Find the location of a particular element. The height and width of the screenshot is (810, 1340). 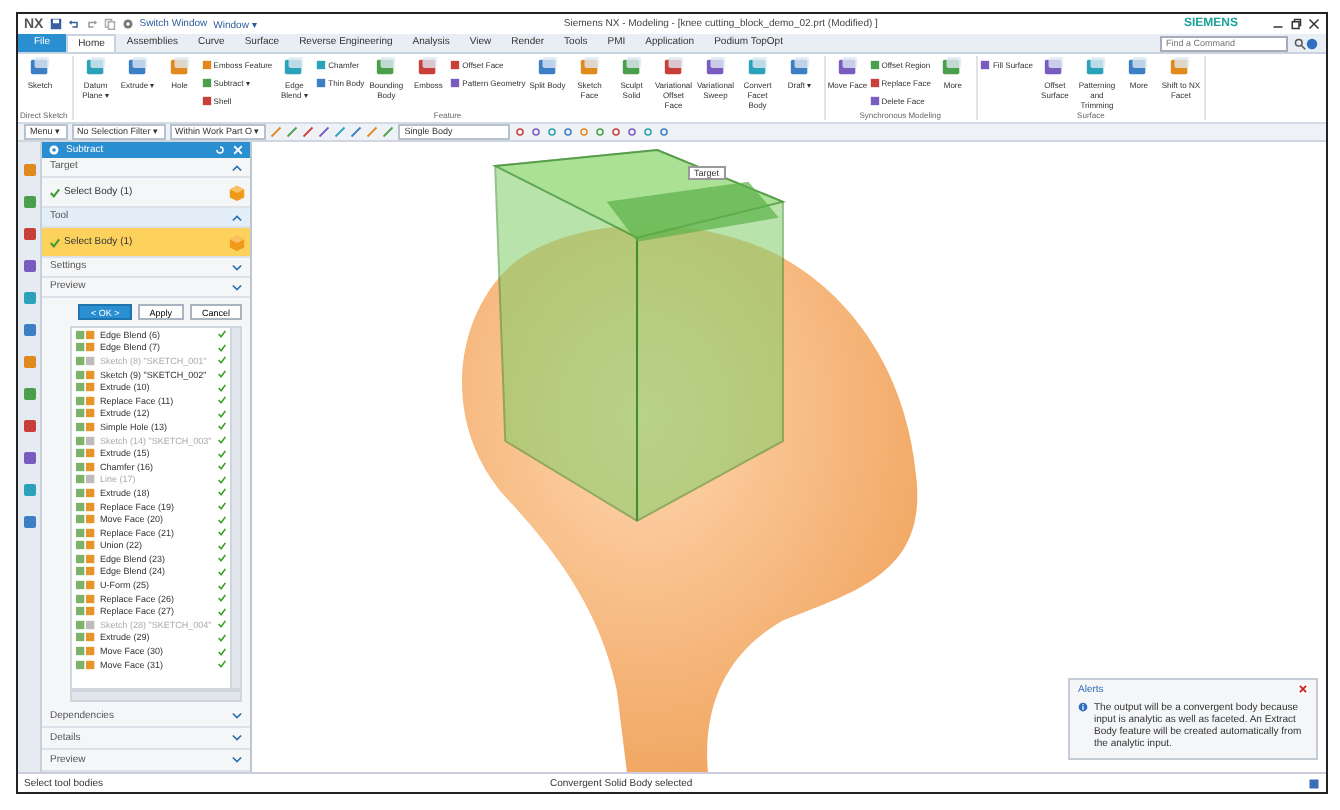

command-icon is located at coordinates (985, 64).